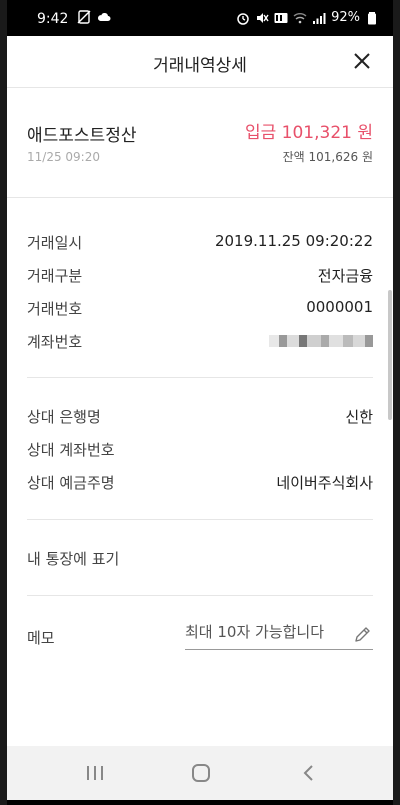 This screenshot has width=400, height=805. I want to click on status-time: 9:42, so click(53, 19).